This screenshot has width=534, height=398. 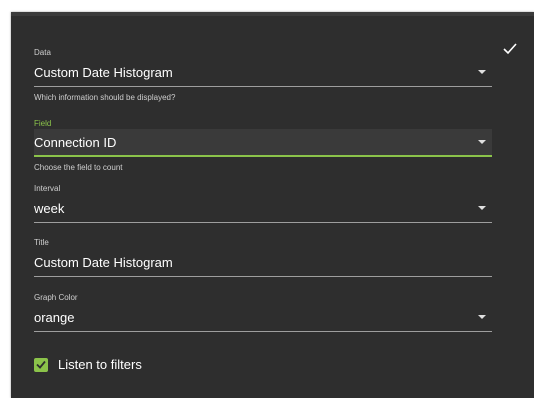 I want to click on data-select: Custom Date Histogram, so click(x=263, y=72).